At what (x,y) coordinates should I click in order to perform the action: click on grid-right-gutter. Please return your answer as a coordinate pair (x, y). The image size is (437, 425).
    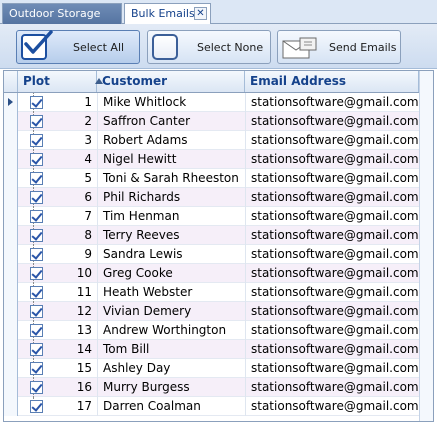
    Looking at the image, I should click on (426, 246).